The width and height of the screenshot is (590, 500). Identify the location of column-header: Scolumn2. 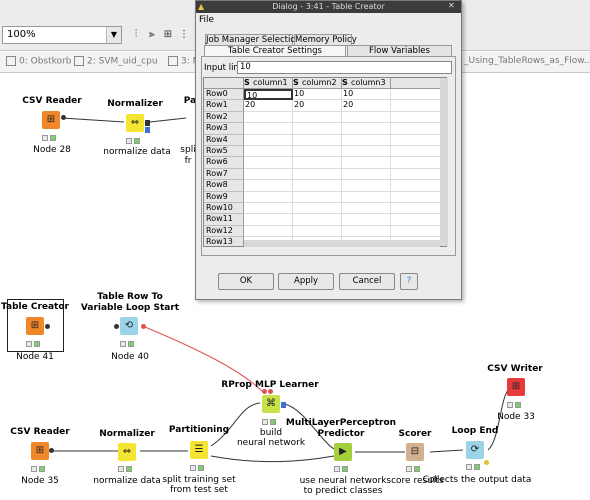
(317, 83).